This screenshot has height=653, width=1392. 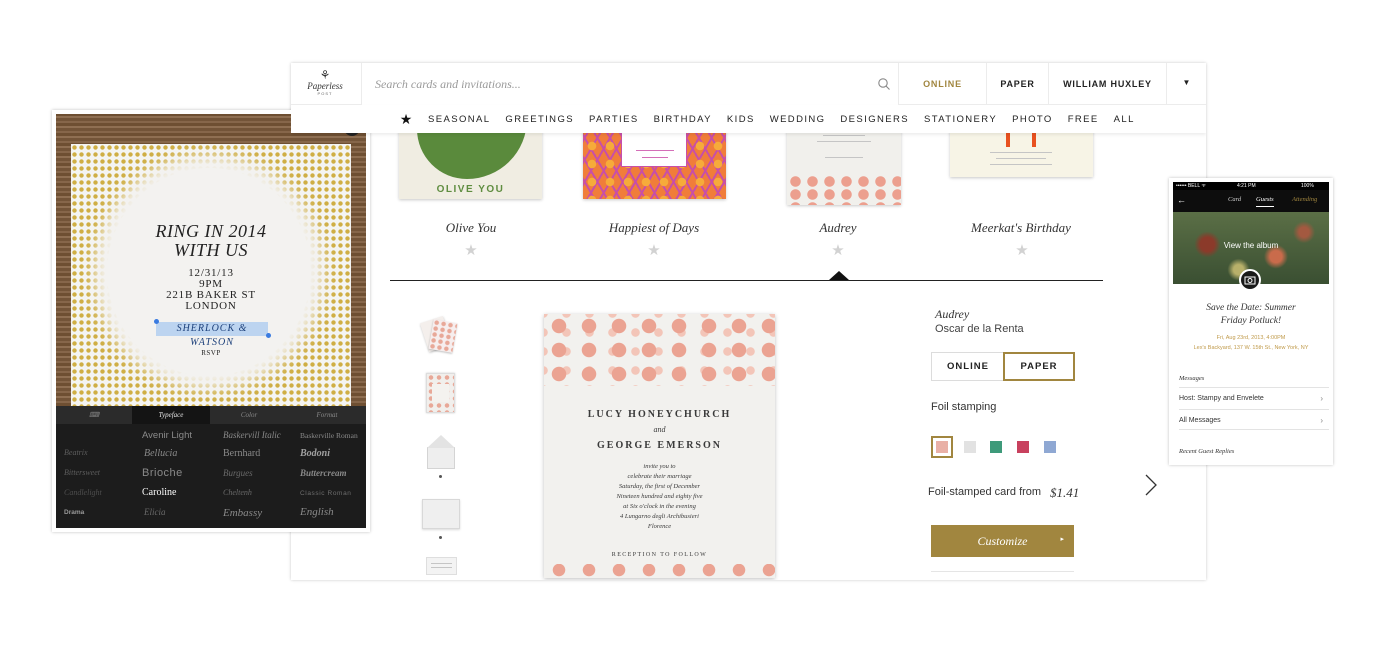 What do you see at coordinates (171, 415) in the screenshot?
I see `tab-typeface: Typeface` at bounding box center [171, 415].